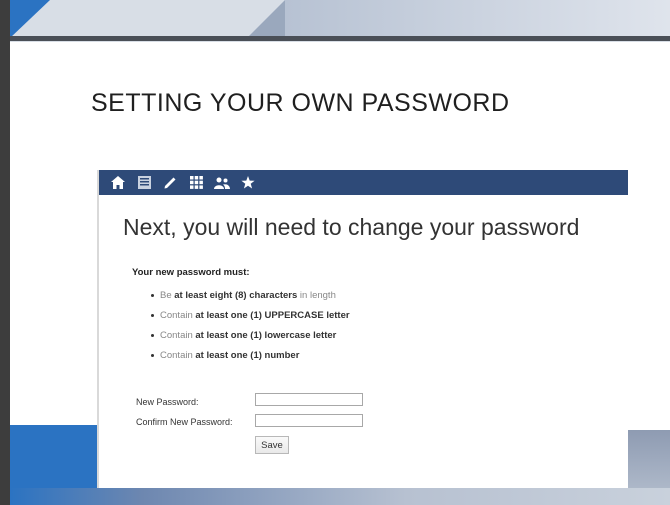  Describe the element at coordinates (340, 38) in the screenshot. I see `decor-line` at that location.